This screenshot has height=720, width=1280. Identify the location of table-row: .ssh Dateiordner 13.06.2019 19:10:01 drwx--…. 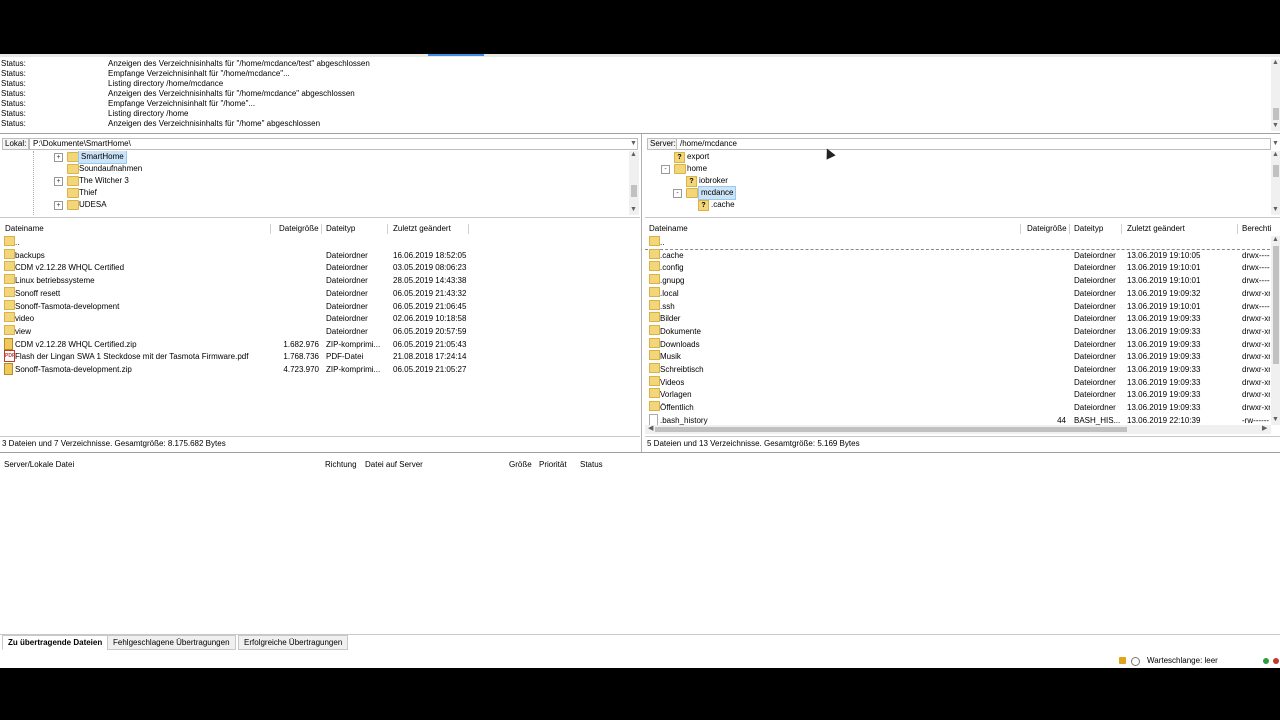
(957, 306).